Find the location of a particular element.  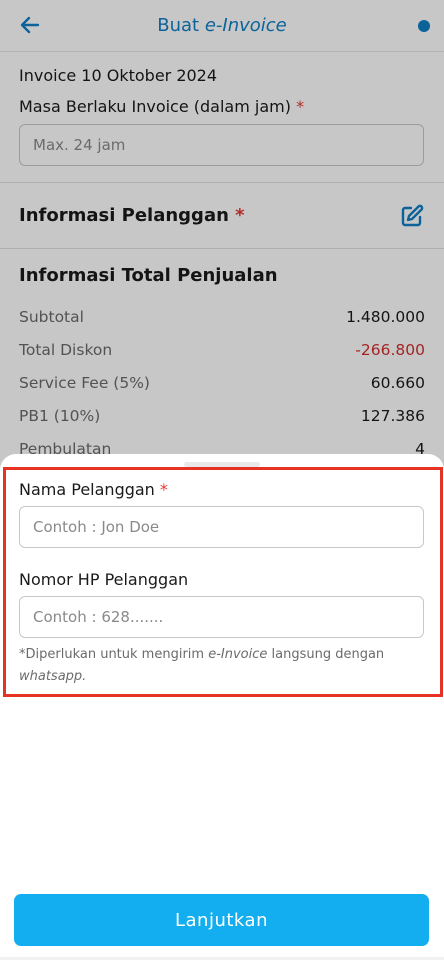

continue-button: Lanjutkan is located at coordinates (221, 920).